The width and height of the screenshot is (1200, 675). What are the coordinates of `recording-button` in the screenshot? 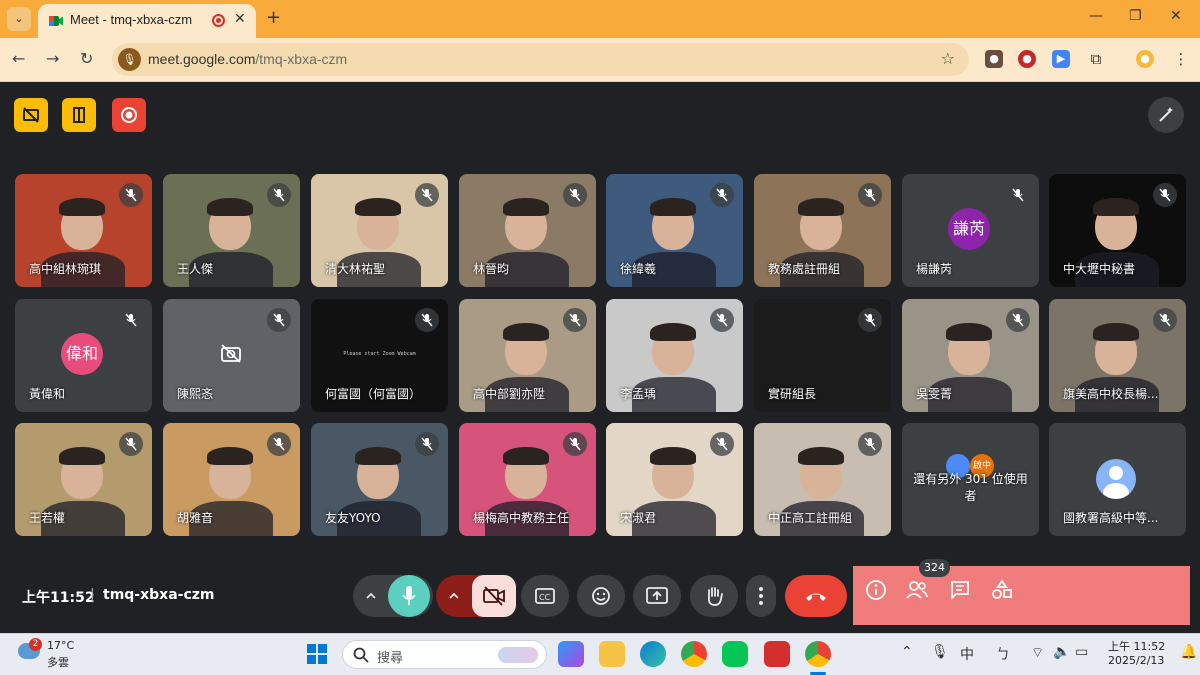 It's located at (129, 115).